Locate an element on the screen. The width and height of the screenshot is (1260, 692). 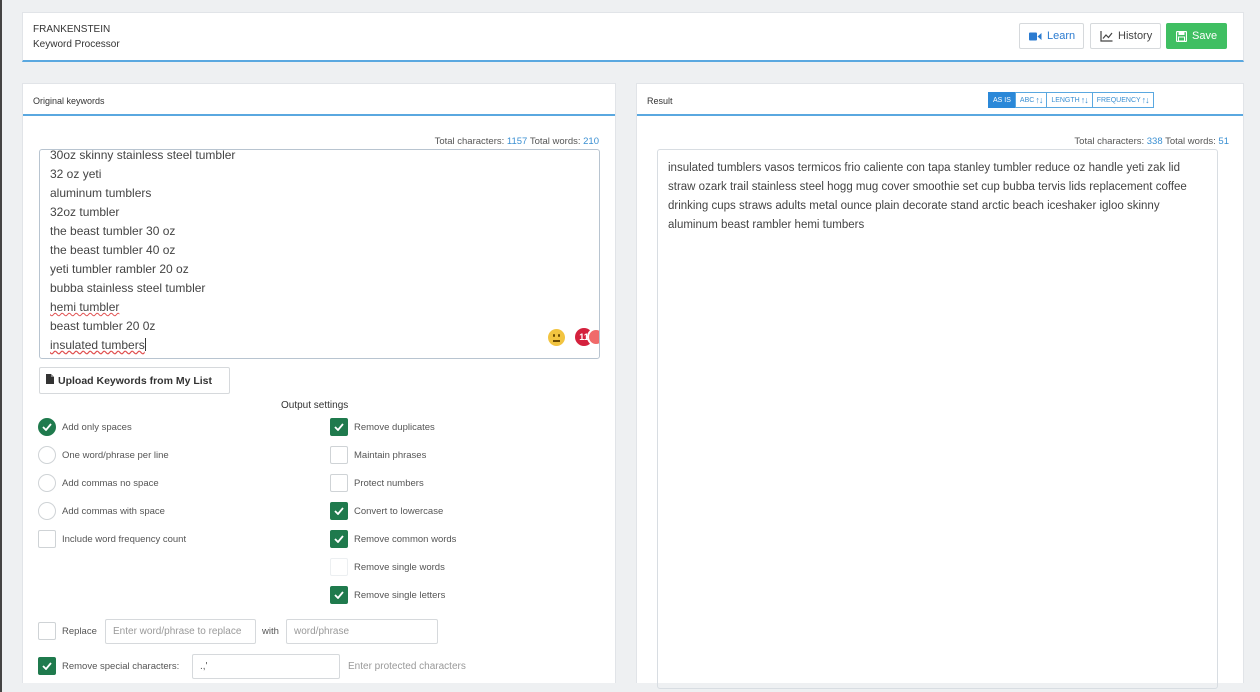
sort-length-button: LENGTH ↑↓ is located at coordinates (1069, 100).